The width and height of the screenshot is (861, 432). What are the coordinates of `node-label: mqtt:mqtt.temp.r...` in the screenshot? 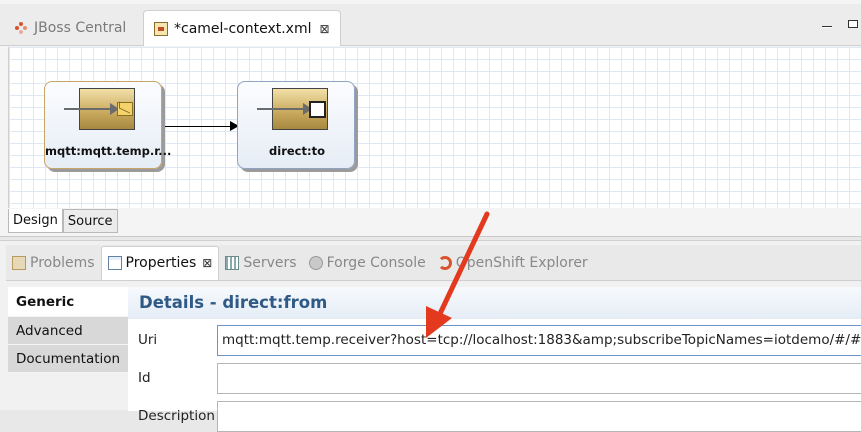 It's located at (108, 151).